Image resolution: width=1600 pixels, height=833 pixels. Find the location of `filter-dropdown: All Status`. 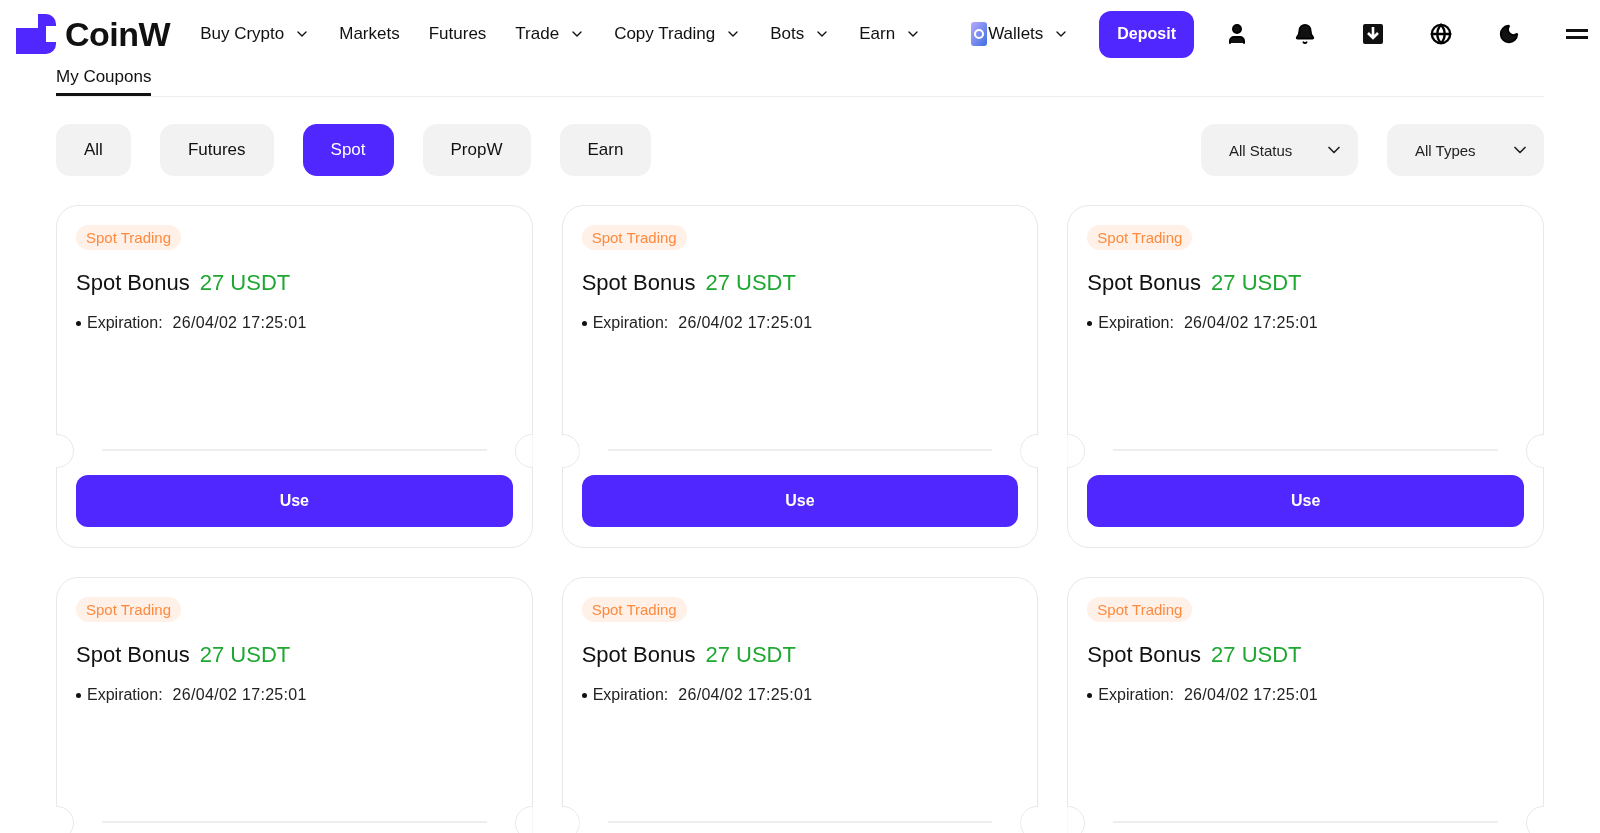

filter-dropdown: All Status is located at coordinates (1279, 150).